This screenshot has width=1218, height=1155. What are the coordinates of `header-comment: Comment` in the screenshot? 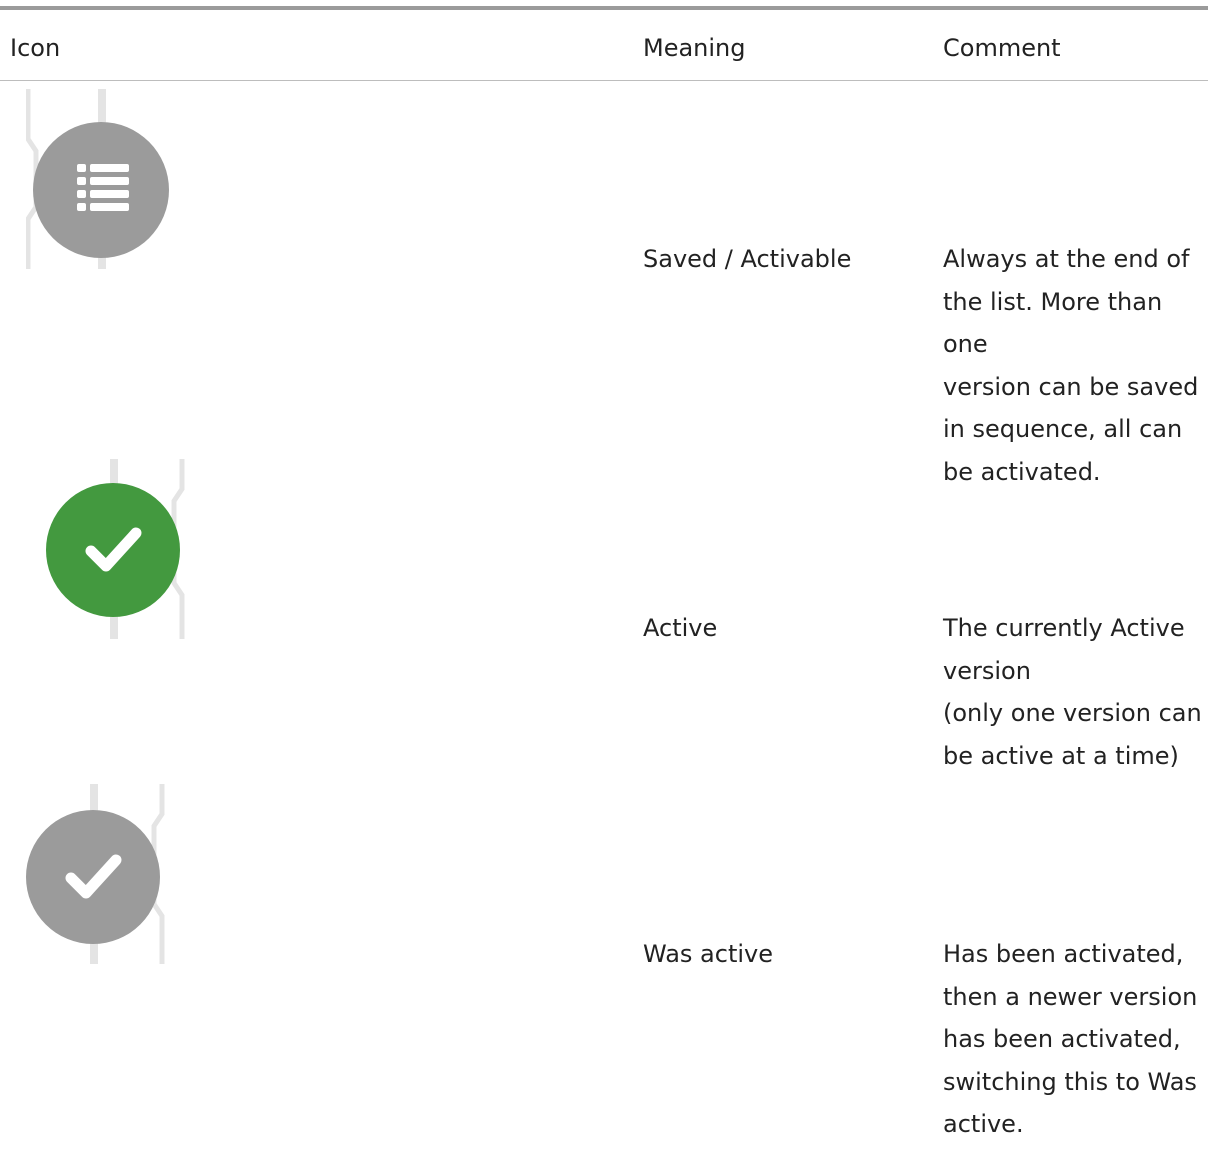 It's located at (1002, 48).